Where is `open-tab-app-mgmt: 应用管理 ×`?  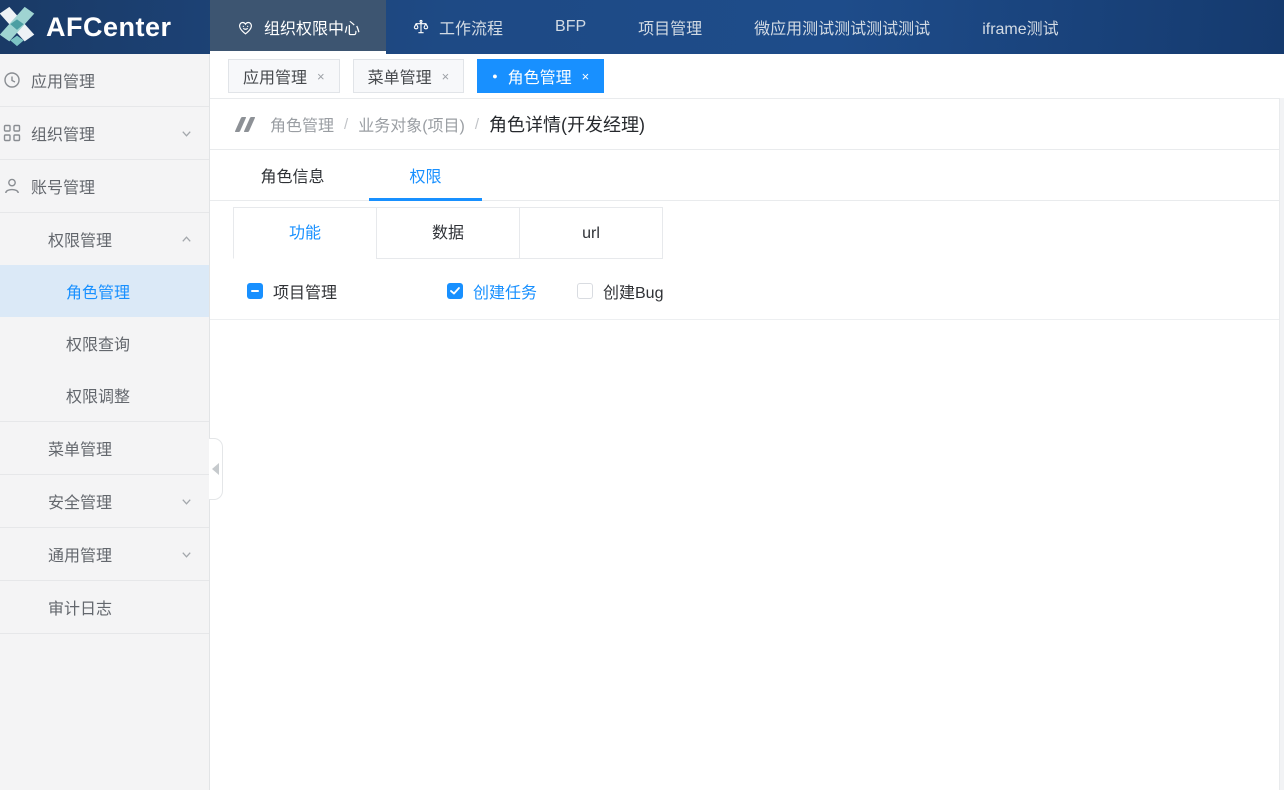
open-tab-app-mgmt: 应用管理 × is located at coordinates (284, 76).